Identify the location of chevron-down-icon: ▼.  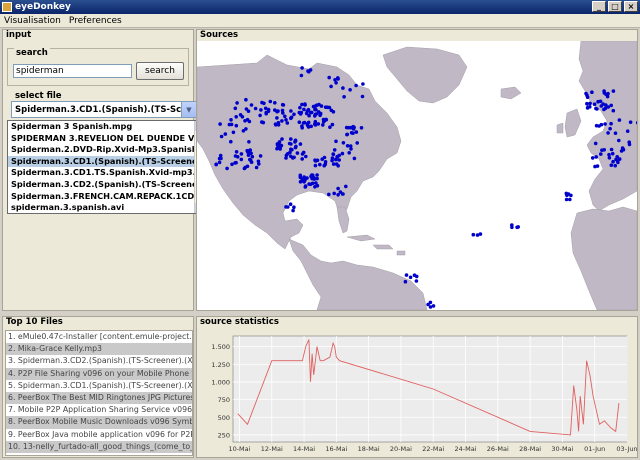
(188, 109).